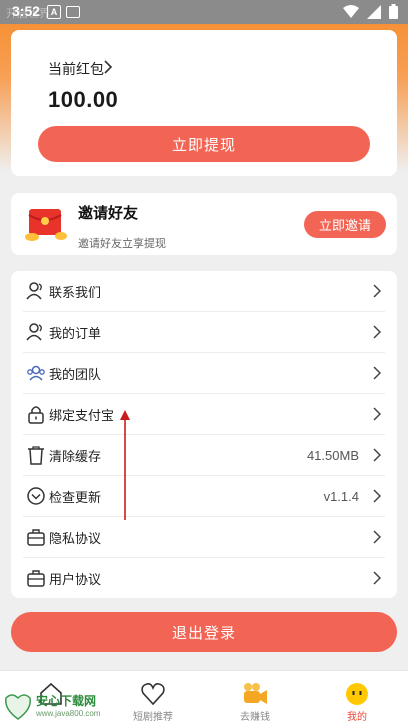  What do you see at coordinates (153, 694) in the screenshot?
I see `heart-icon` at bounding box center [153, 694].